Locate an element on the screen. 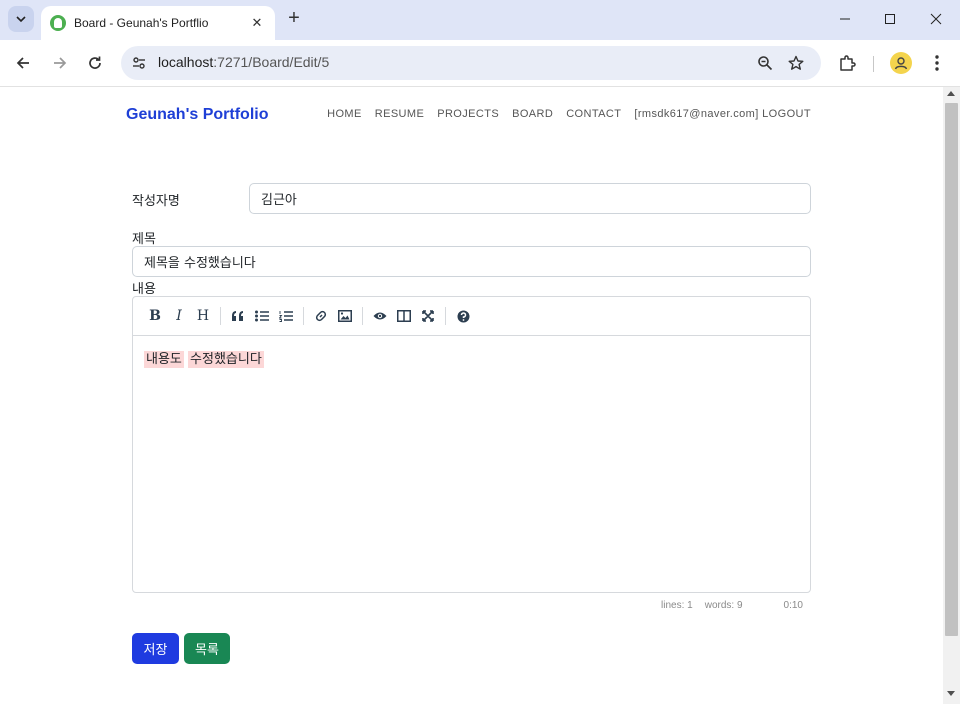 This screenshot has height=704, width=960. editor-statusbar: lines: 1 words: 9 0:10 is located at coordinates (732, 605).